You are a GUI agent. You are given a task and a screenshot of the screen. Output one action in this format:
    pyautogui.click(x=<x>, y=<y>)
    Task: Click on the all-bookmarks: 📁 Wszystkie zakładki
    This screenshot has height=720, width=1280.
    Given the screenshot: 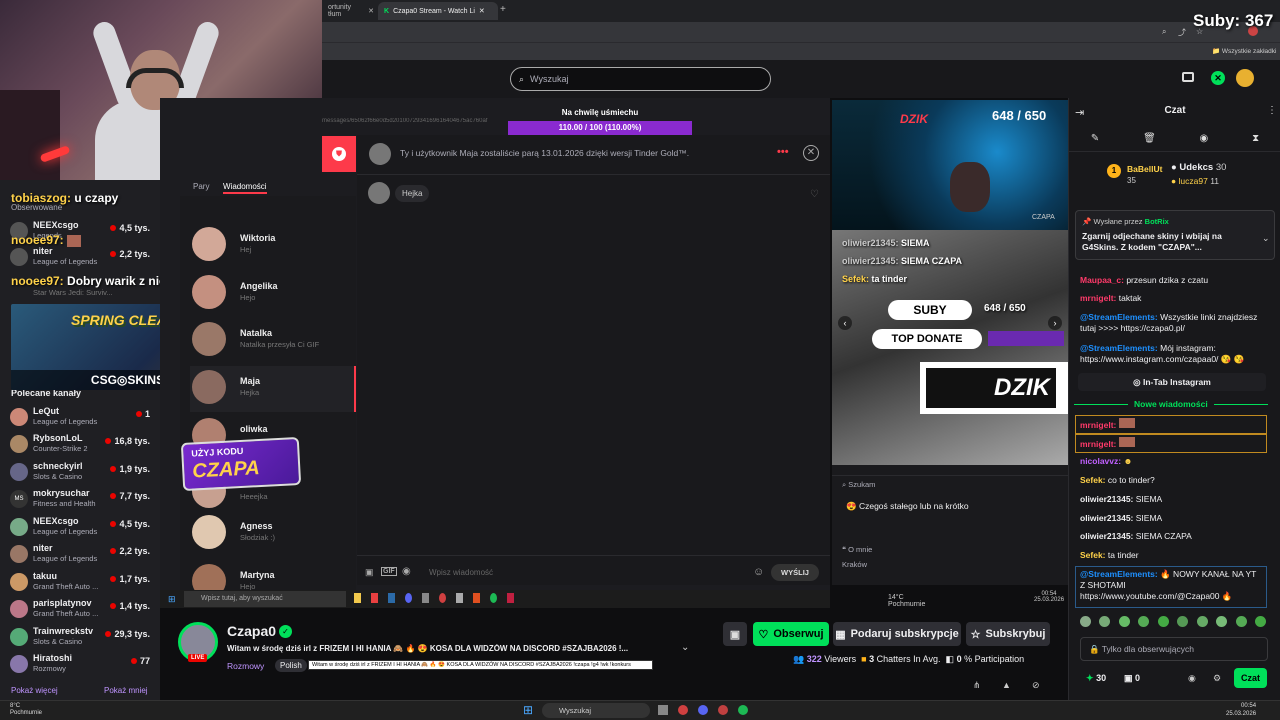 What is the action you would take?
    pyautogui.click(x=1244, y=51)
    